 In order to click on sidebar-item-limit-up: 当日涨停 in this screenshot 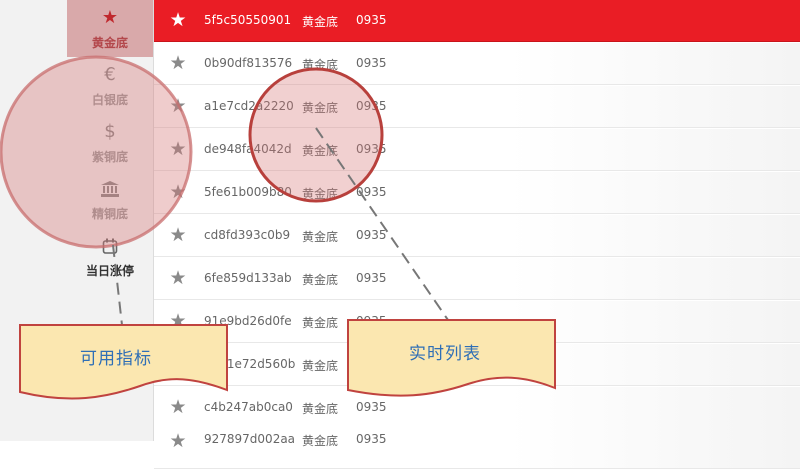, I will do `click(110, 256)`.